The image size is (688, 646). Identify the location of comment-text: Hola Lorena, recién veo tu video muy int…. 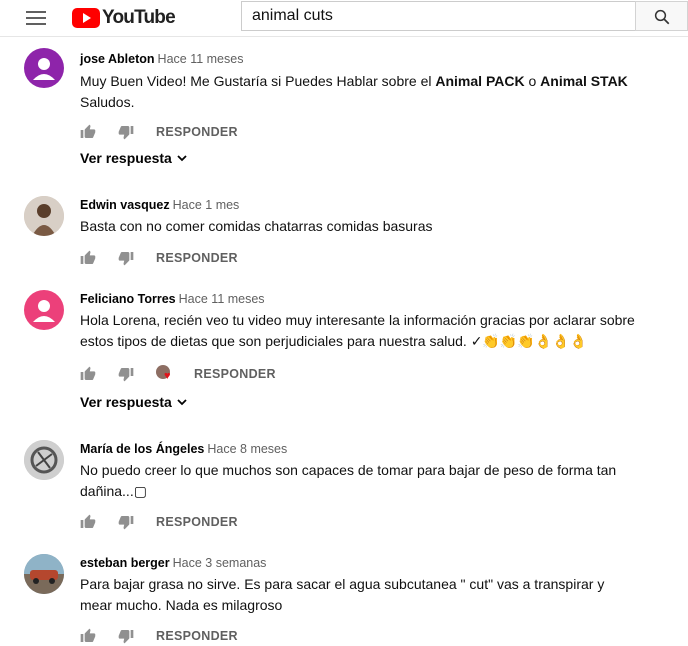
(357, 330).